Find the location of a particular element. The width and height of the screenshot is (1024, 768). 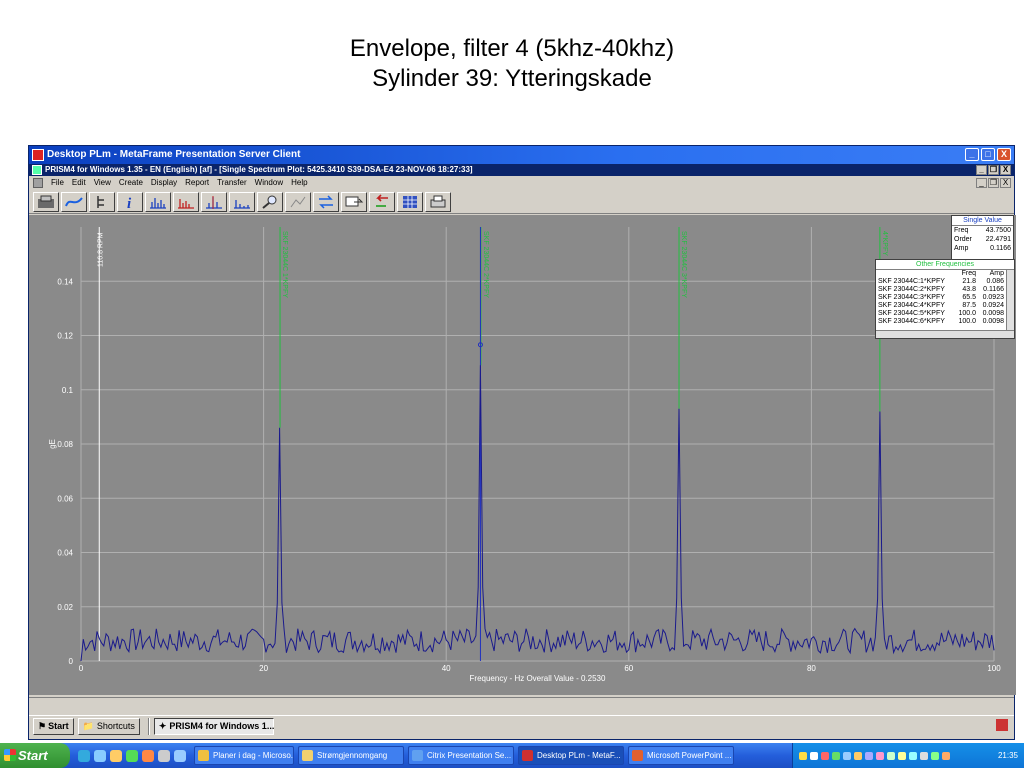

explorer-icon is located at coordinates (116, 755).